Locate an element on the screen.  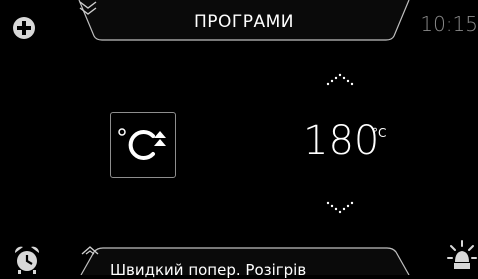
add-button is located at coordinates (24, 28).